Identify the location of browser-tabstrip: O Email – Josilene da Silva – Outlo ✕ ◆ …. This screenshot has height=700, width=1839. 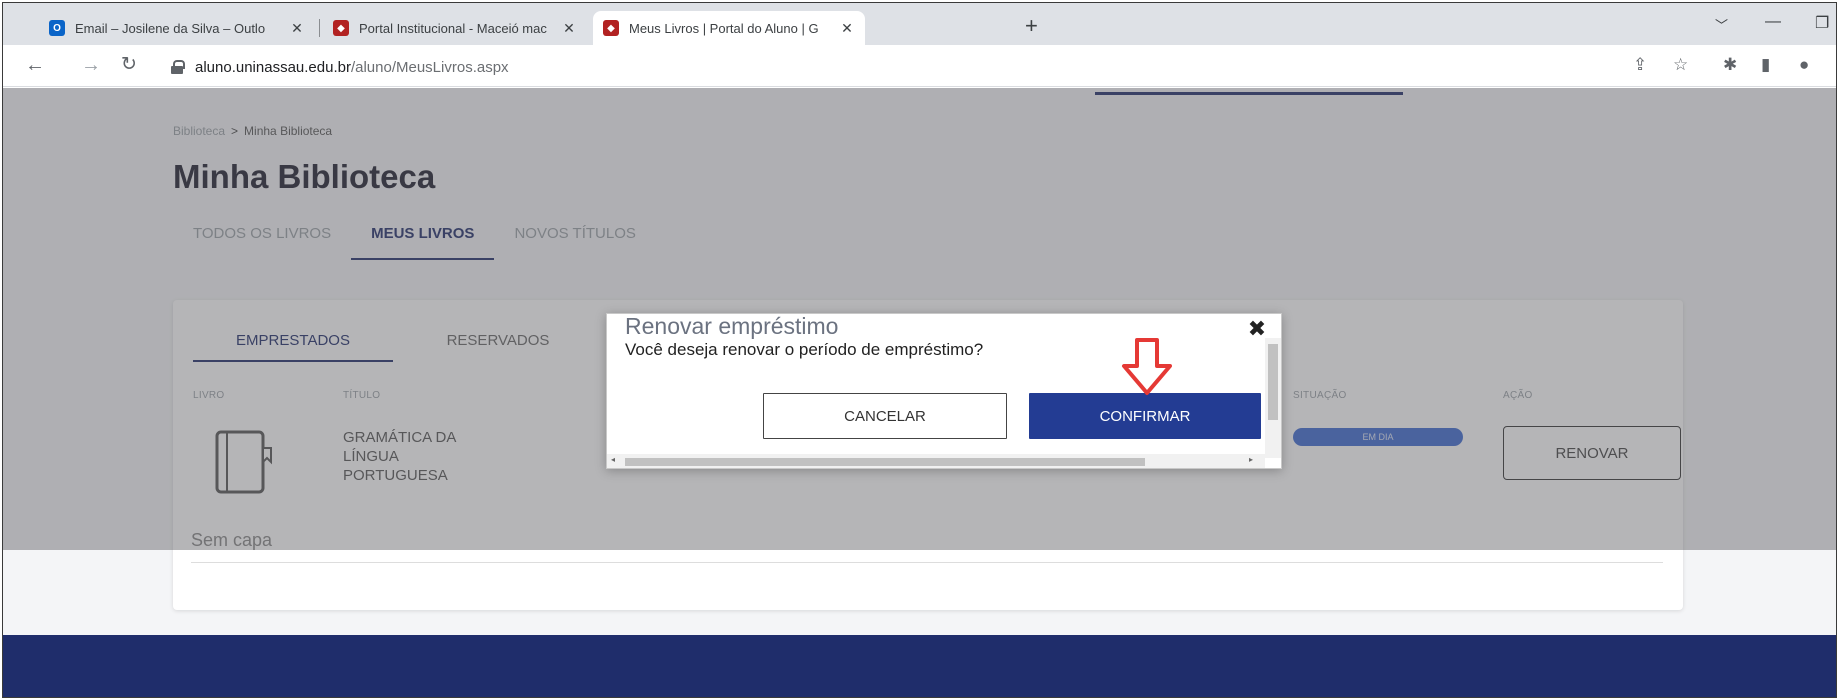
(919, 24).